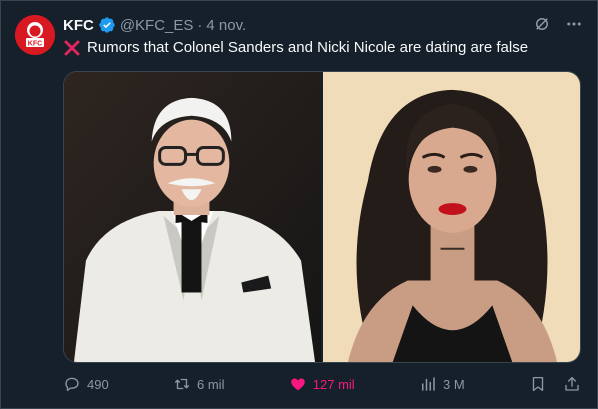 The width and height of the screenshot is (598, 409). I want to click on action-bar: 490 6 mil 127 mil 3 M, so click(322, 384).